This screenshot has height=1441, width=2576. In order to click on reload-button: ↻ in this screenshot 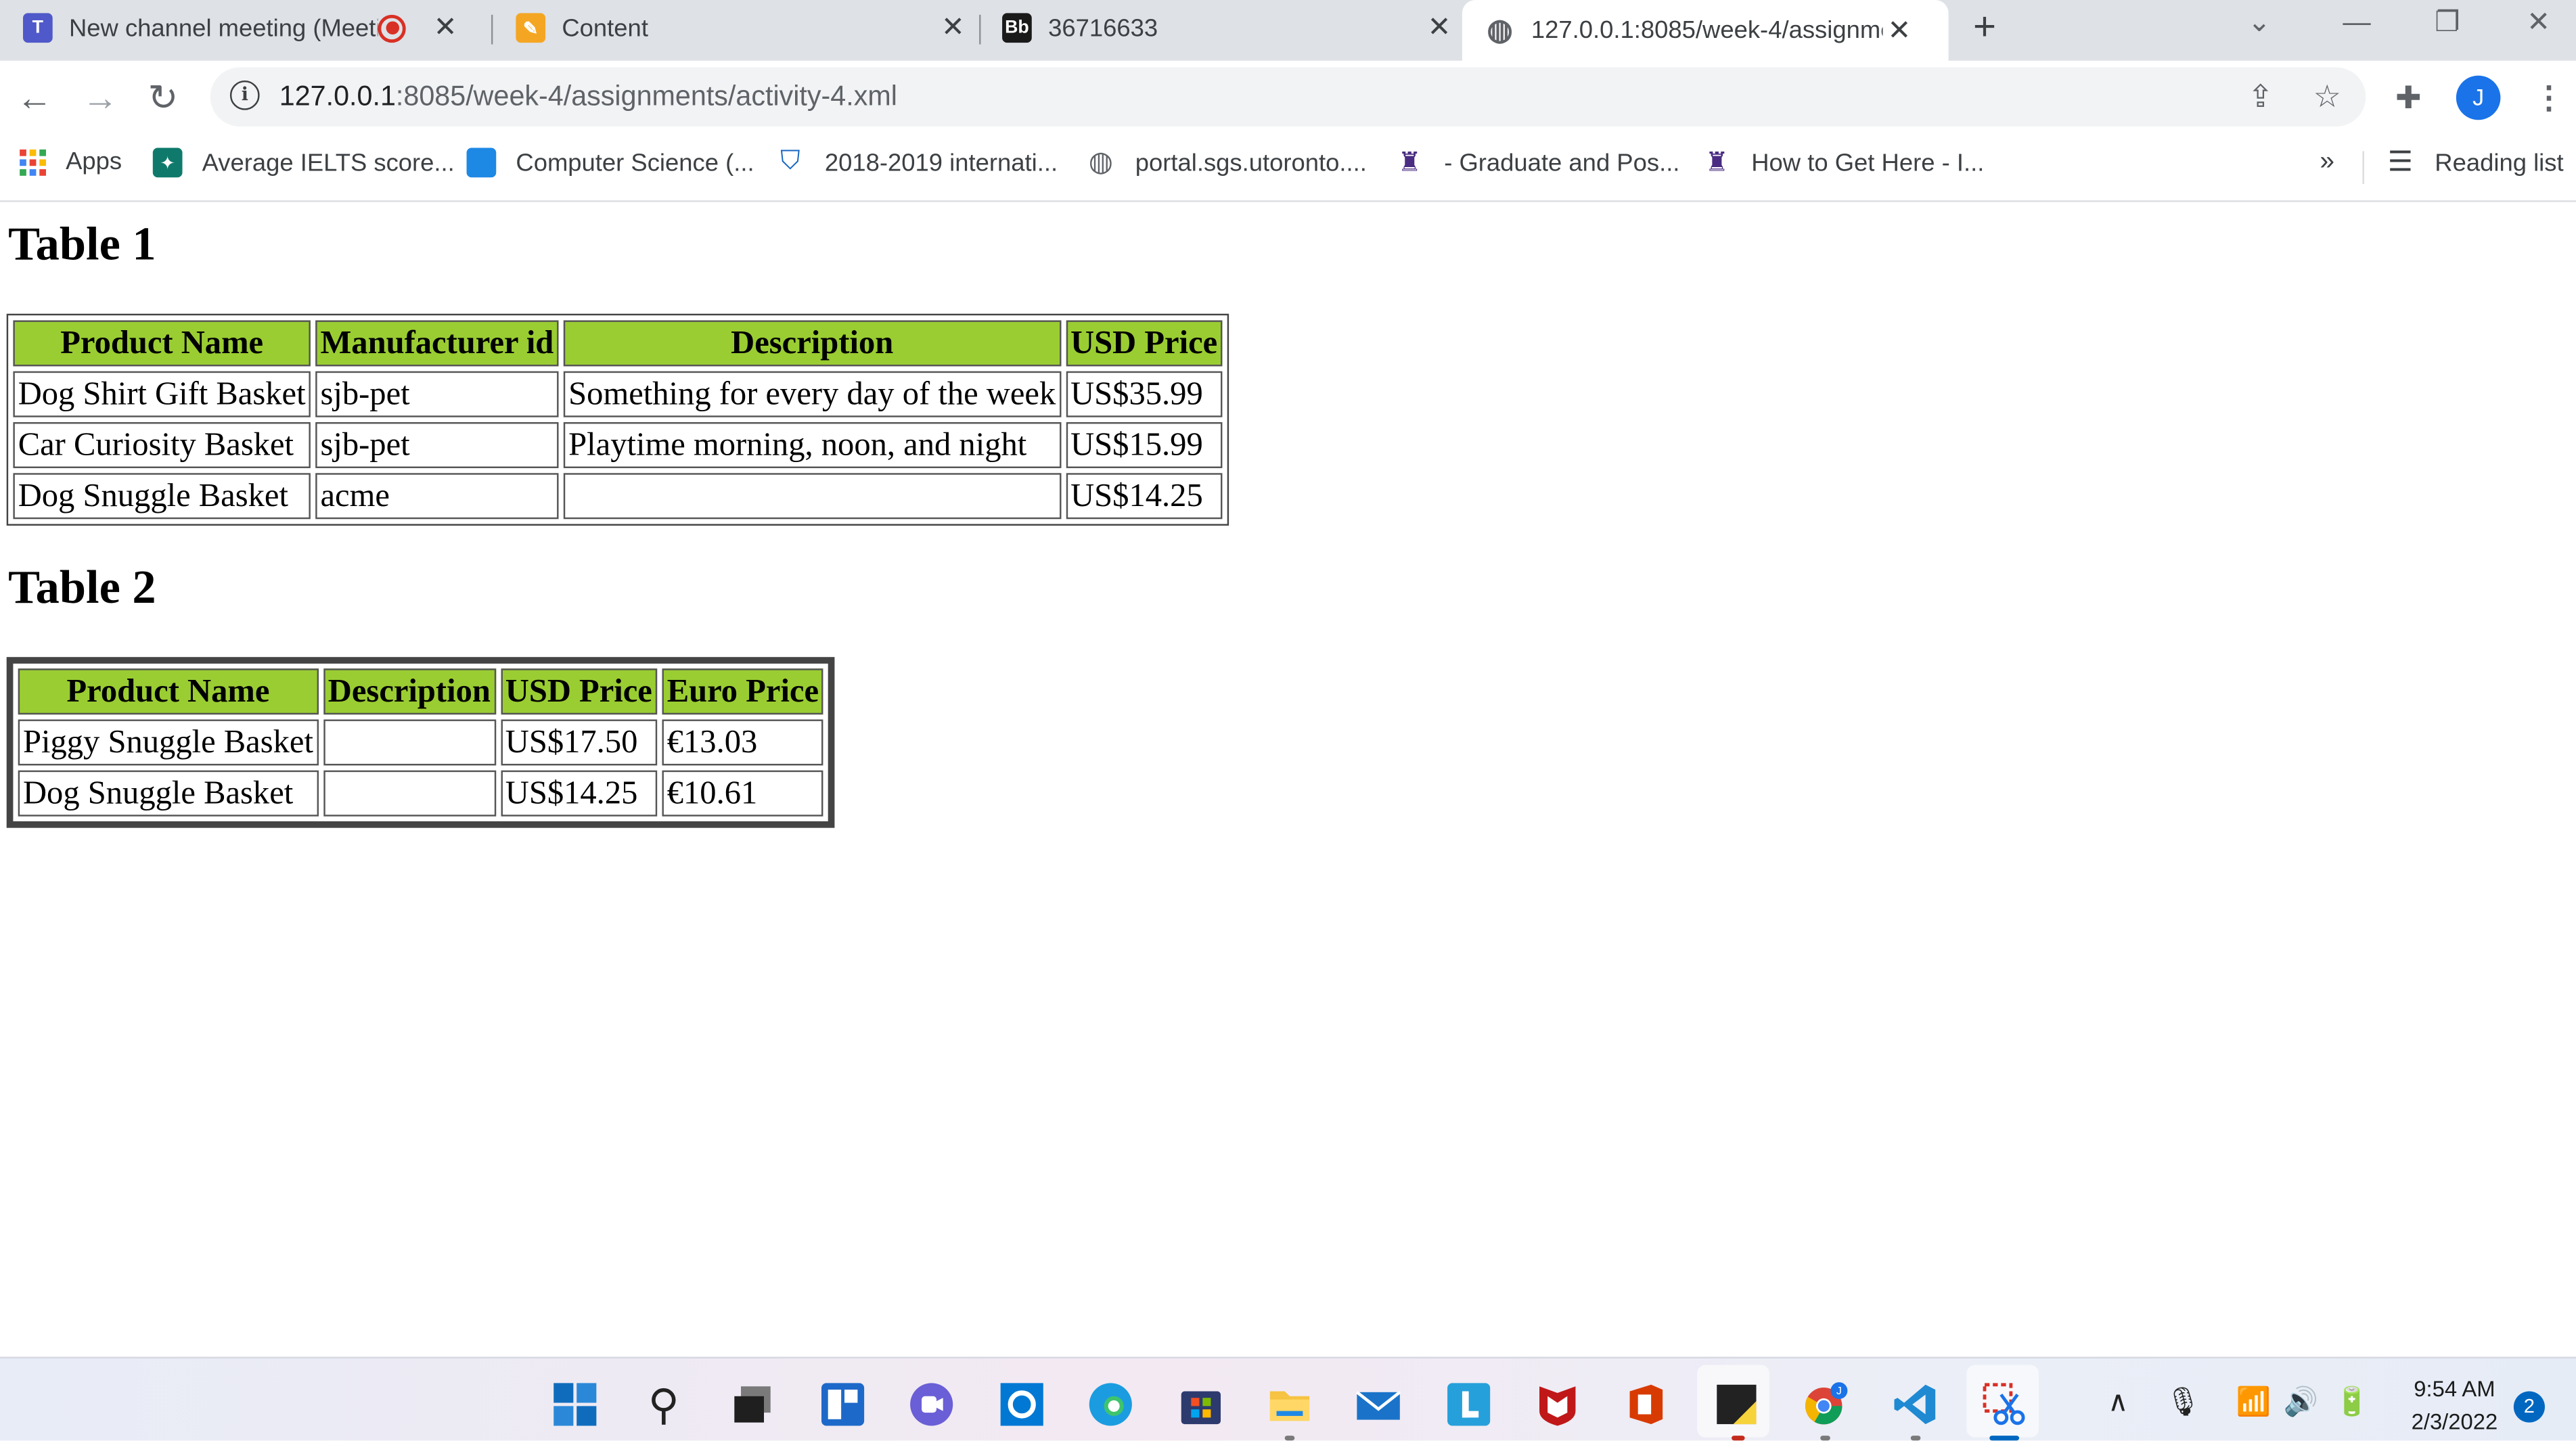, I will do `click(164, 98)`.